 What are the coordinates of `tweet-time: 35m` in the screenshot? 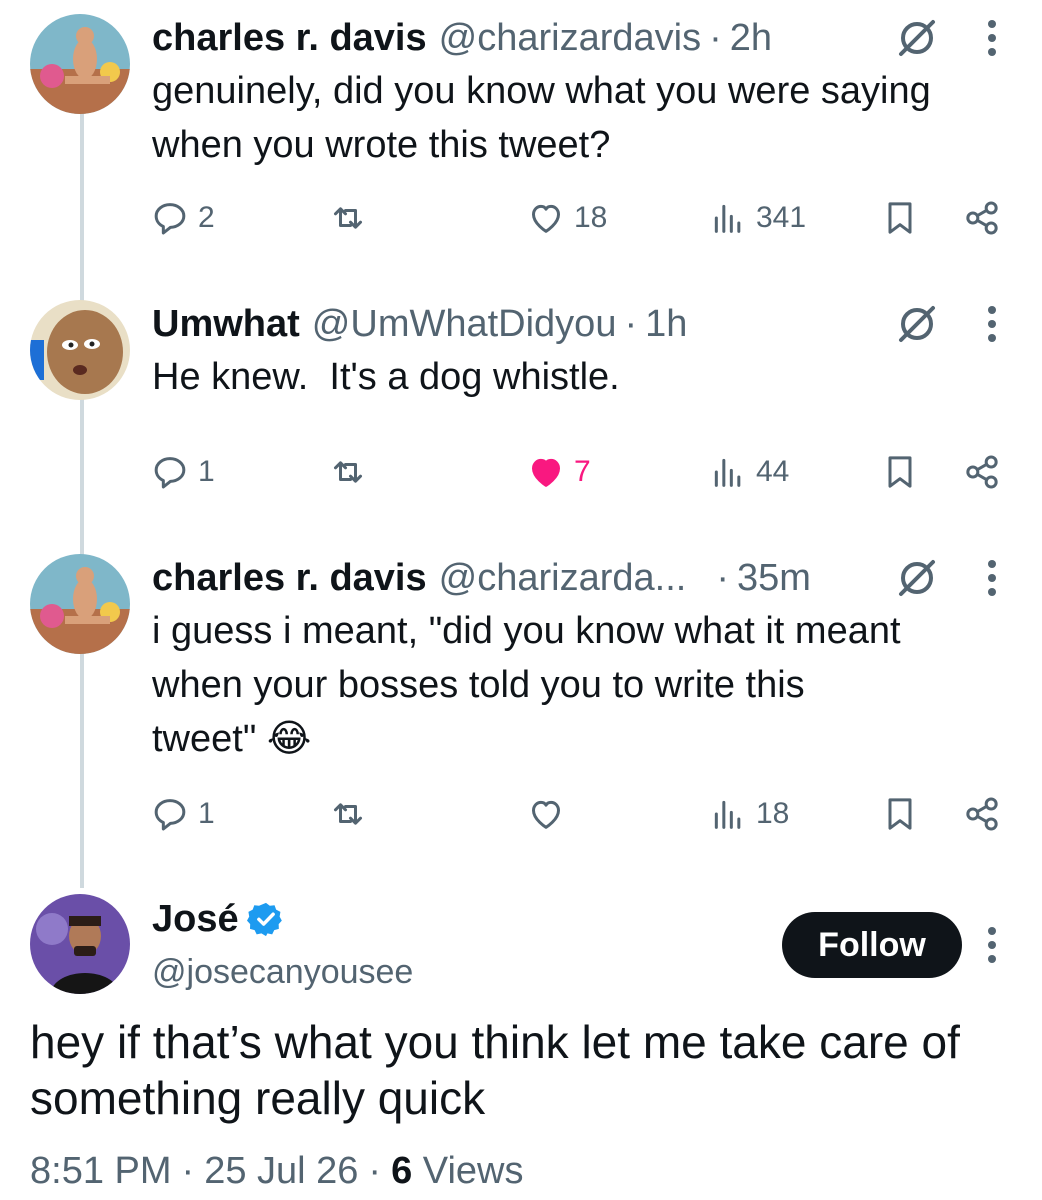 It's located at (774, 578).